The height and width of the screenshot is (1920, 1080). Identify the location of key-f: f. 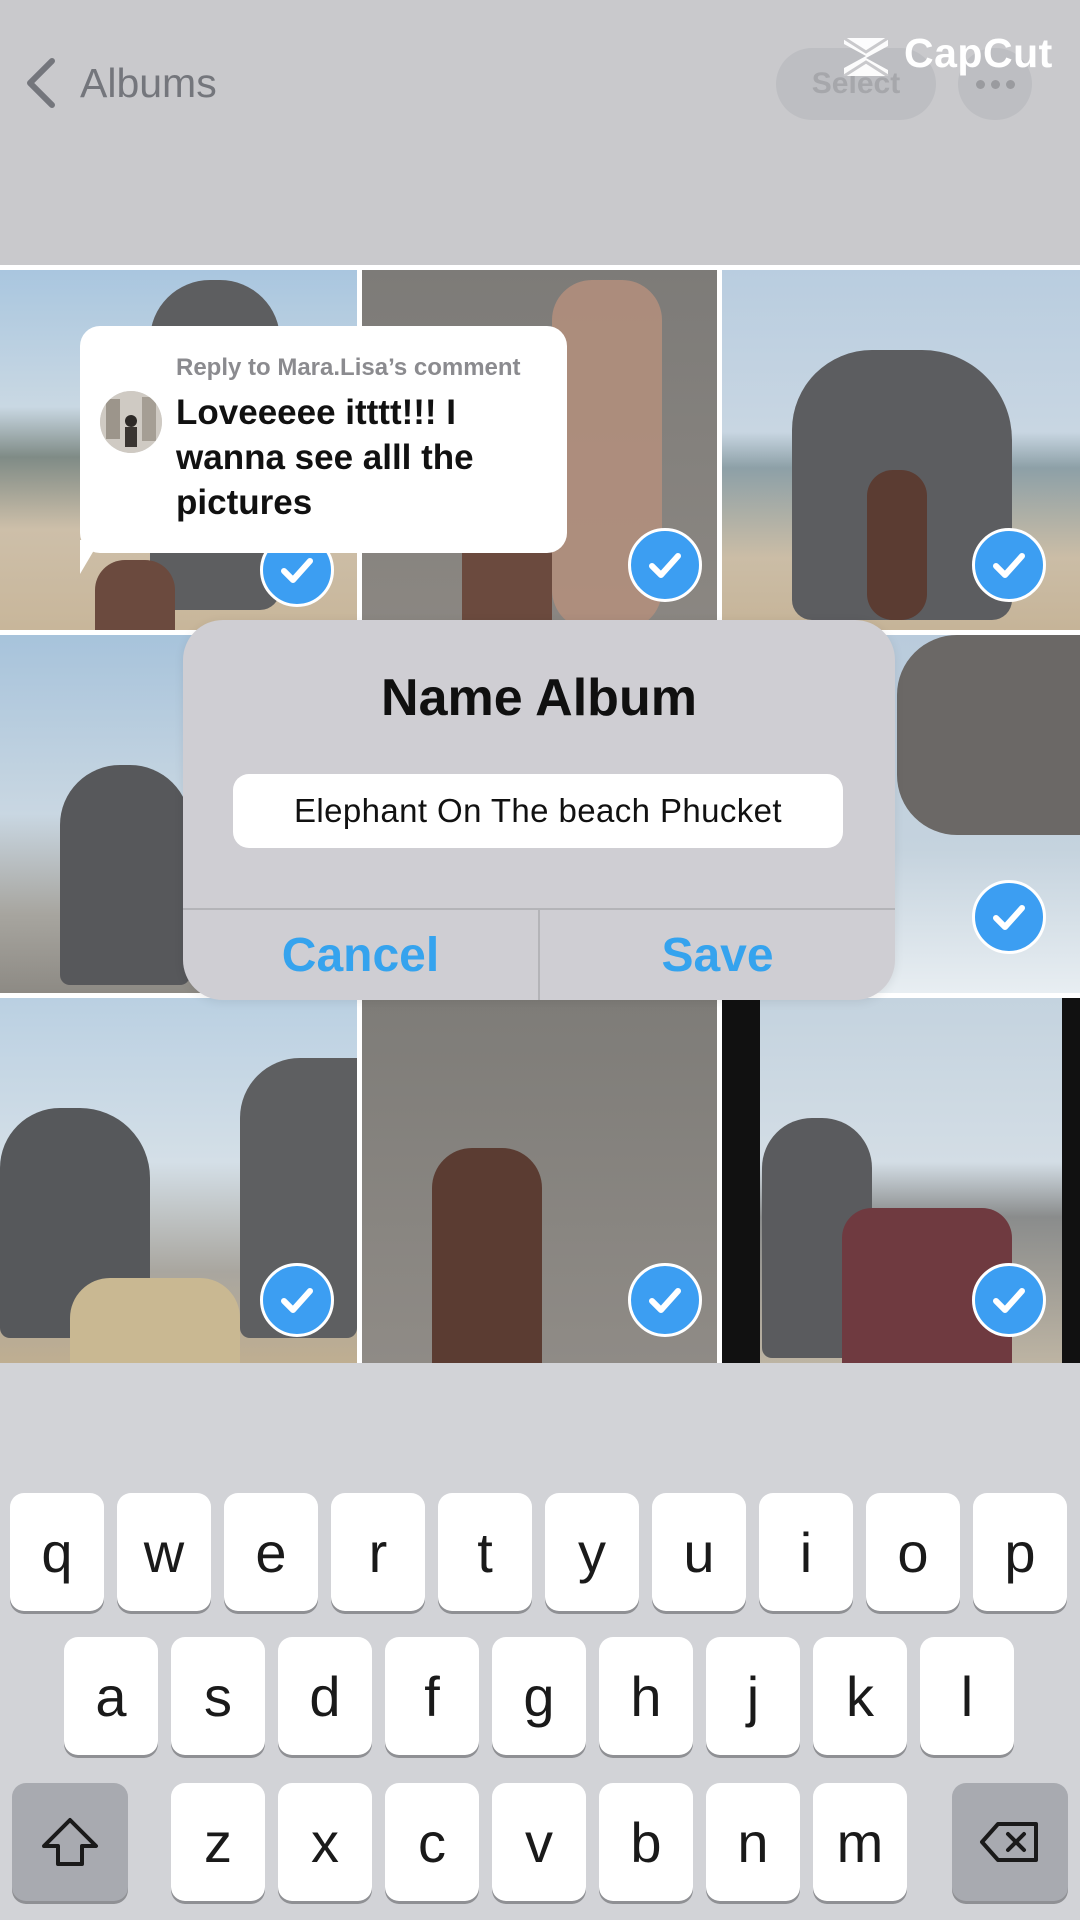
(432, 1696).